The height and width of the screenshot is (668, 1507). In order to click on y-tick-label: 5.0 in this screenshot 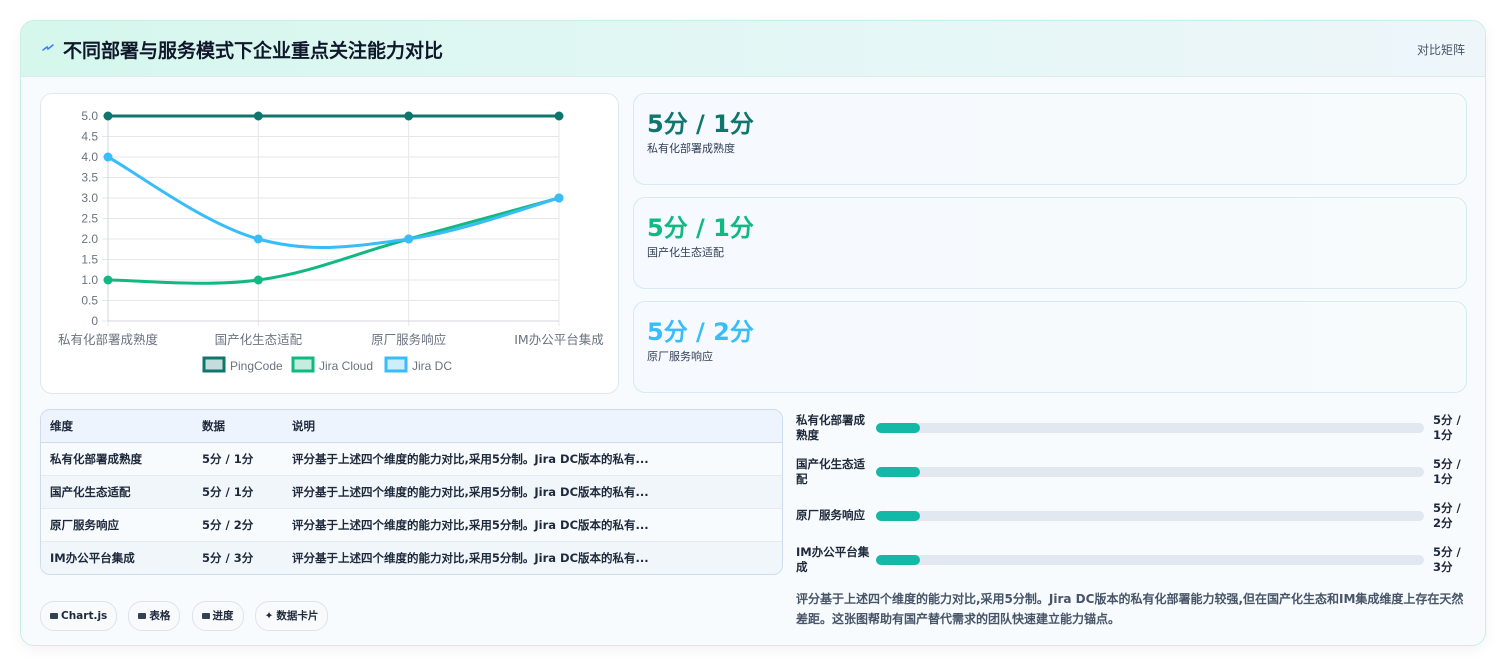, I will do `click(89, 116)`.